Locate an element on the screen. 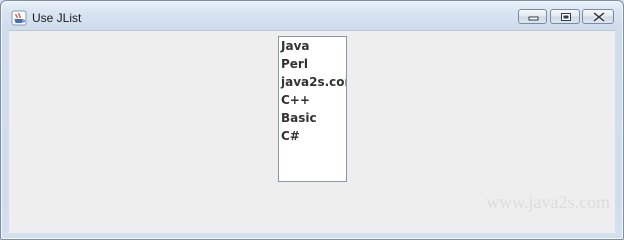 Image resolution: width=624 pixels, height=240 pixels. list-item: Perl is located at coordinates (312, 64).